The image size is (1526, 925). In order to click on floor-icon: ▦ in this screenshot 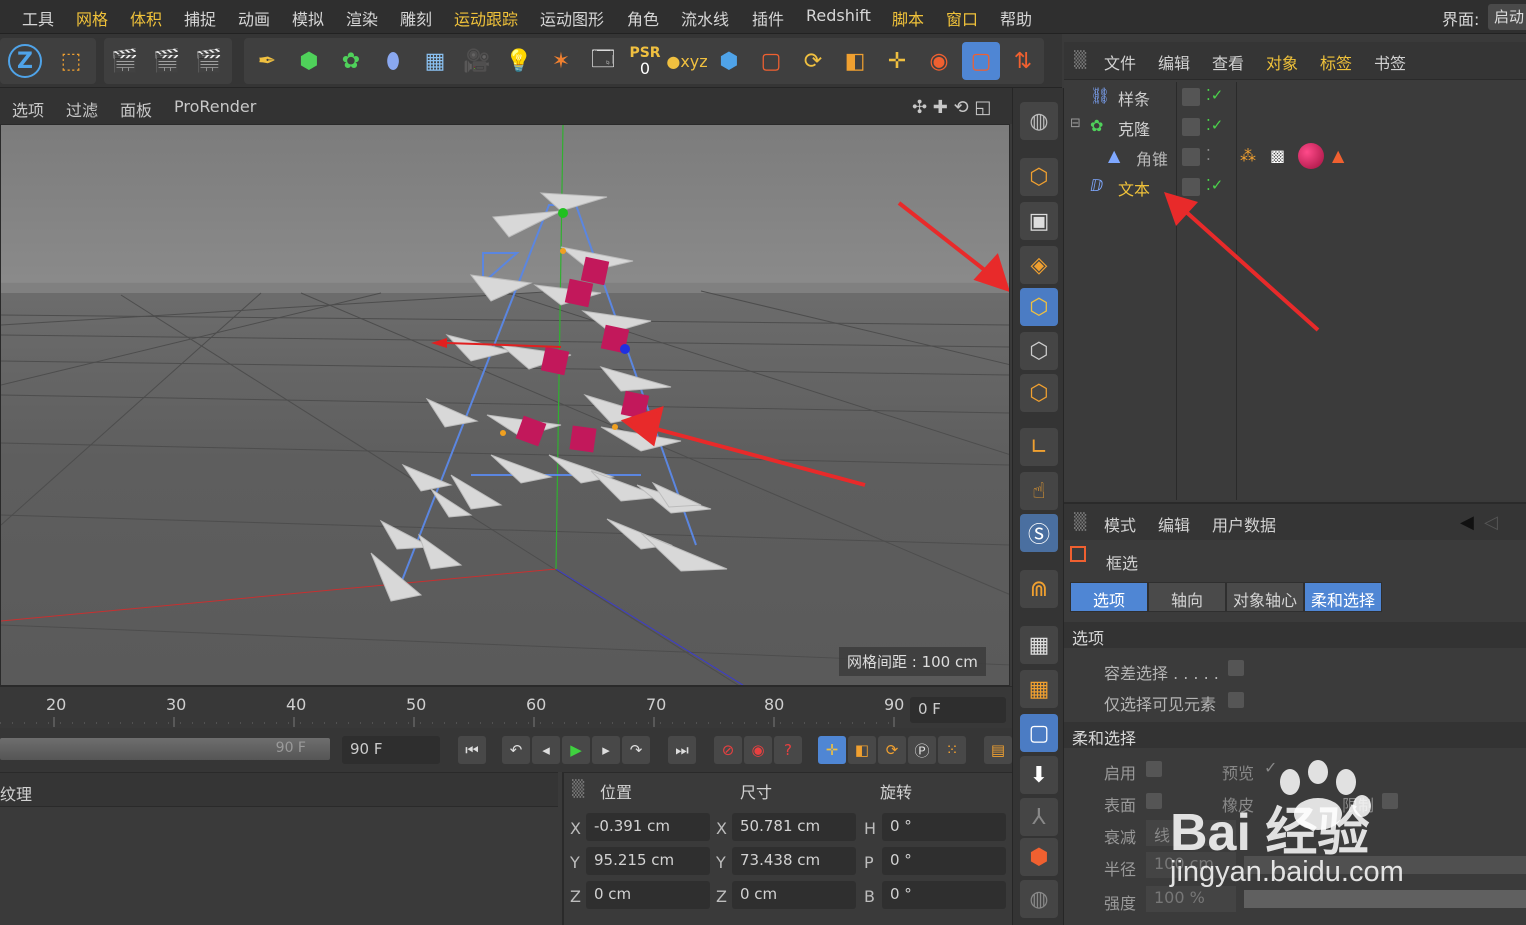, I will do `click(435, 61)`.